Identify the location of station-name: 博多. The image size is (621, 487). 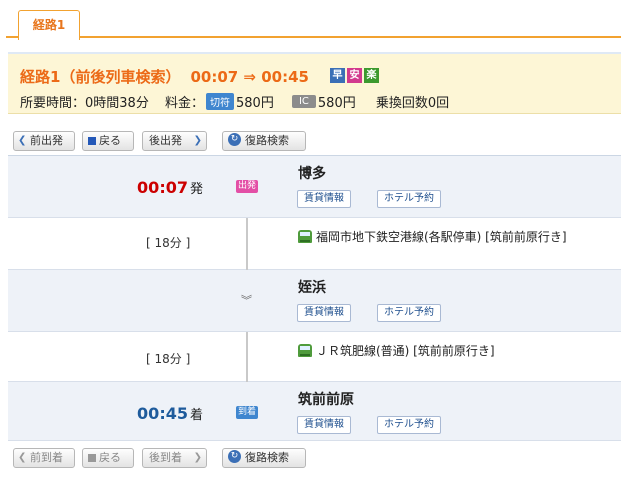
(312, 173).